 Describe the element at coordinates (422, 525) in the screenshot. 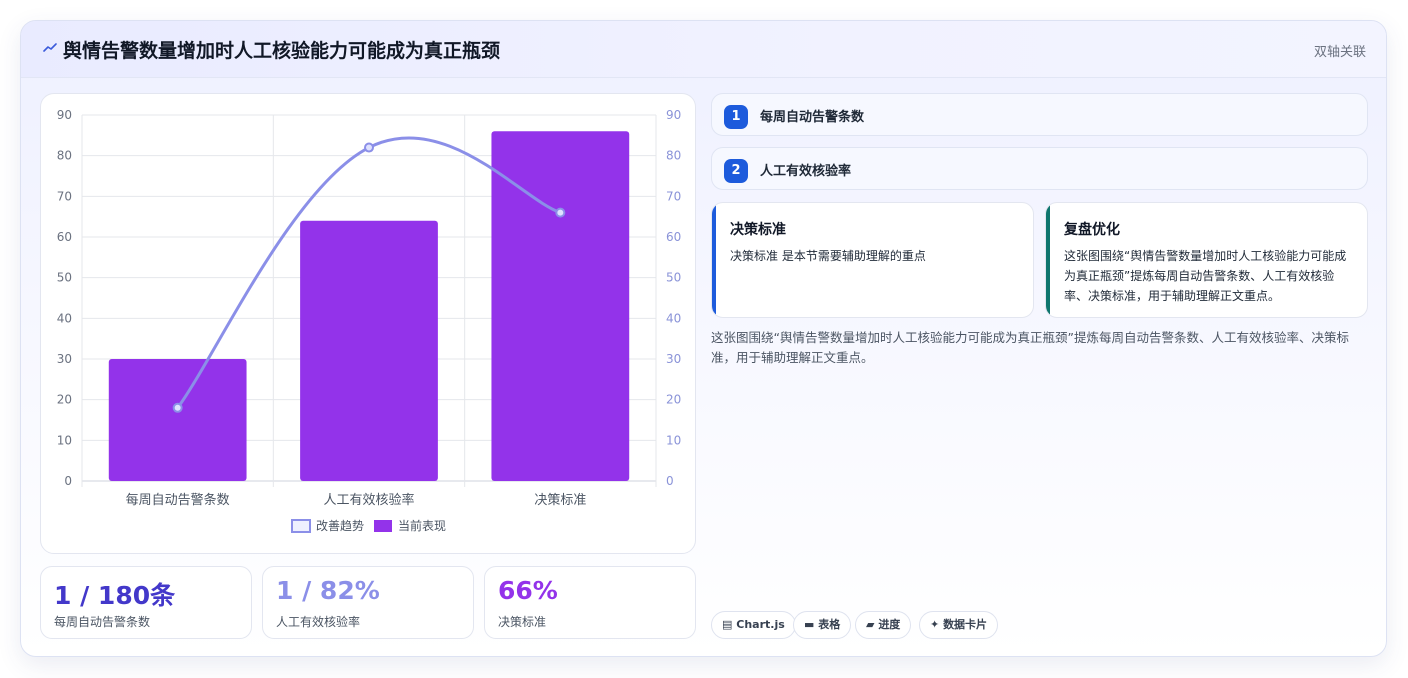

I see `legend-label-bar: 当前表现` at that location.